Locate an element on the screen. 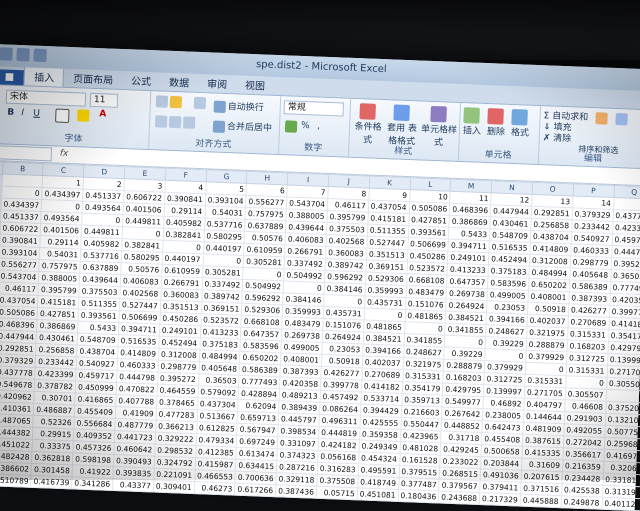 The image size is (640, 511). find-select-icon is located at coordinates (622, 119).